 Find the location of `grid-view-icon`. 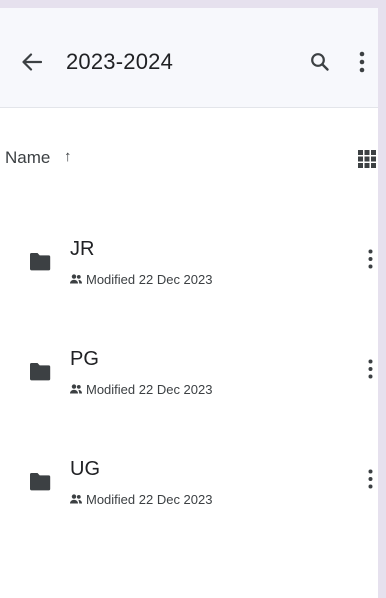

grid-view-icon is located at coordinates (367, 159).